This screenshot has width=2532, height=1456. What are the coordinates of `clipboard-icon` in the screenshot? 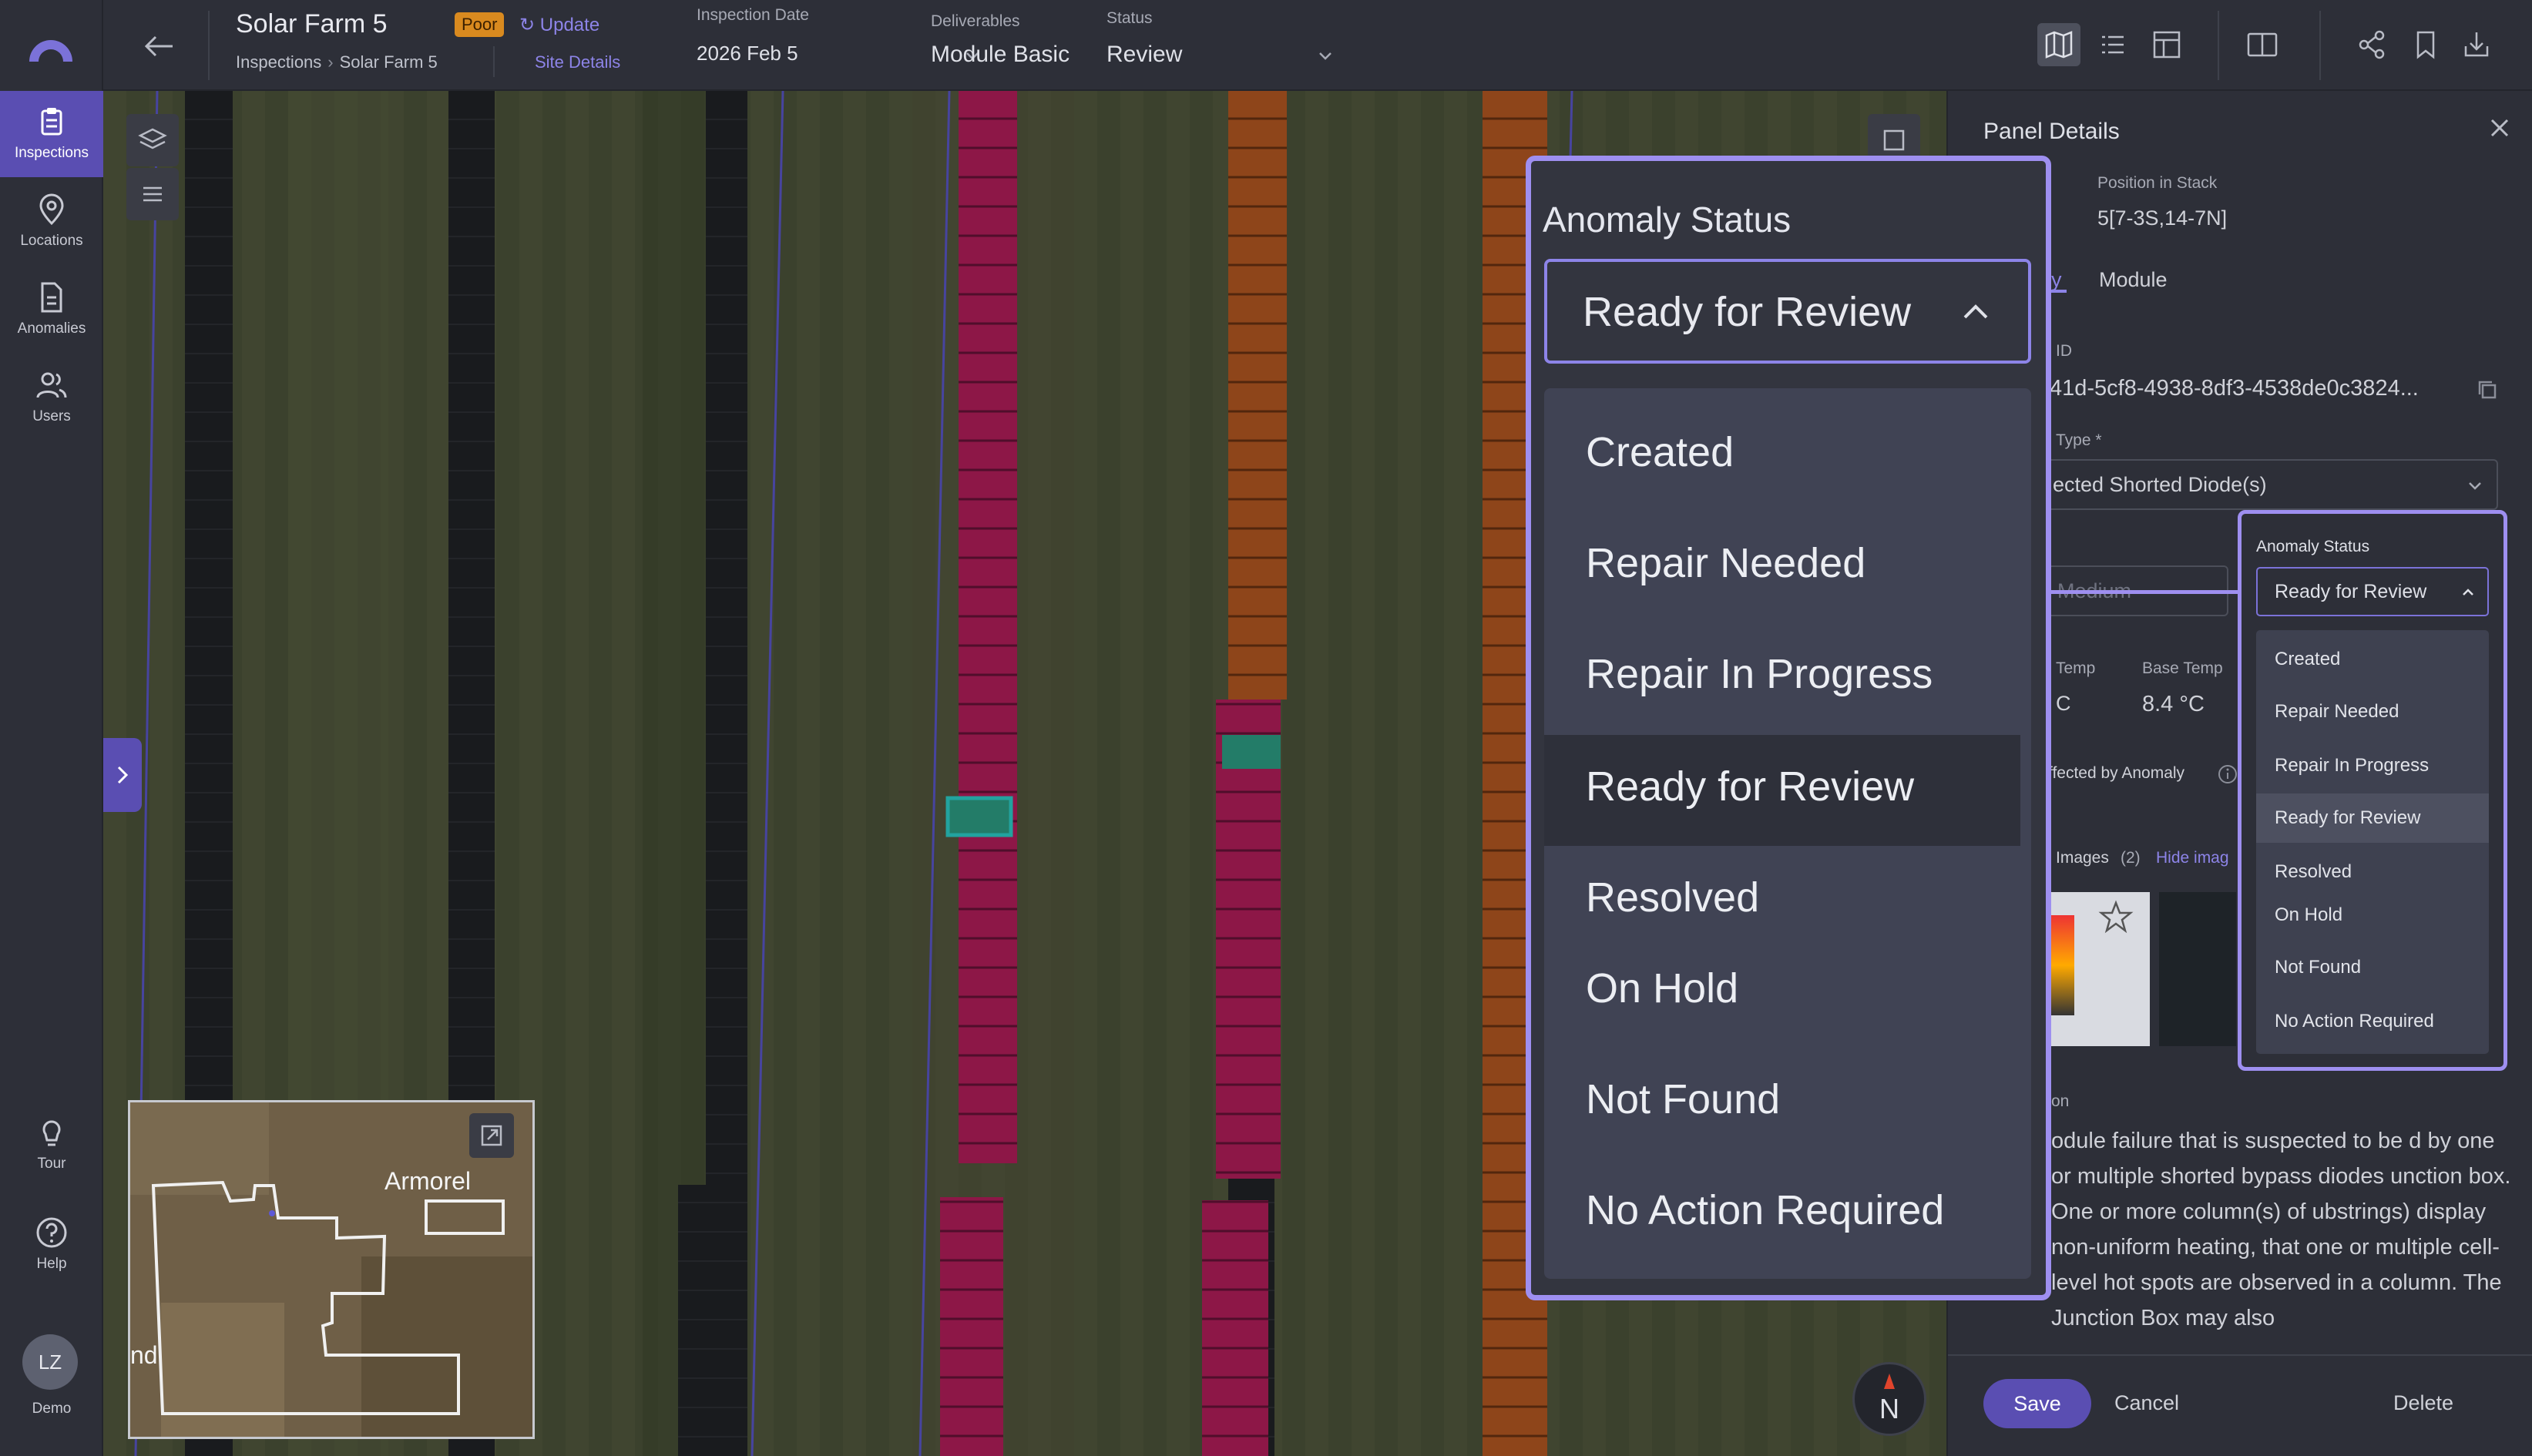 It's located at (51, 122).